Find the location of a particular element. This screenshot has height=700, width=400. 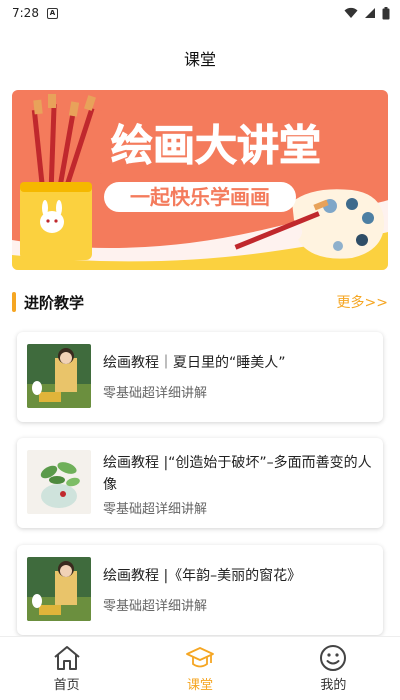

course-title: 绘画教程 |《年韵–美丽的窗花》 is located at coordinates (202, 576).